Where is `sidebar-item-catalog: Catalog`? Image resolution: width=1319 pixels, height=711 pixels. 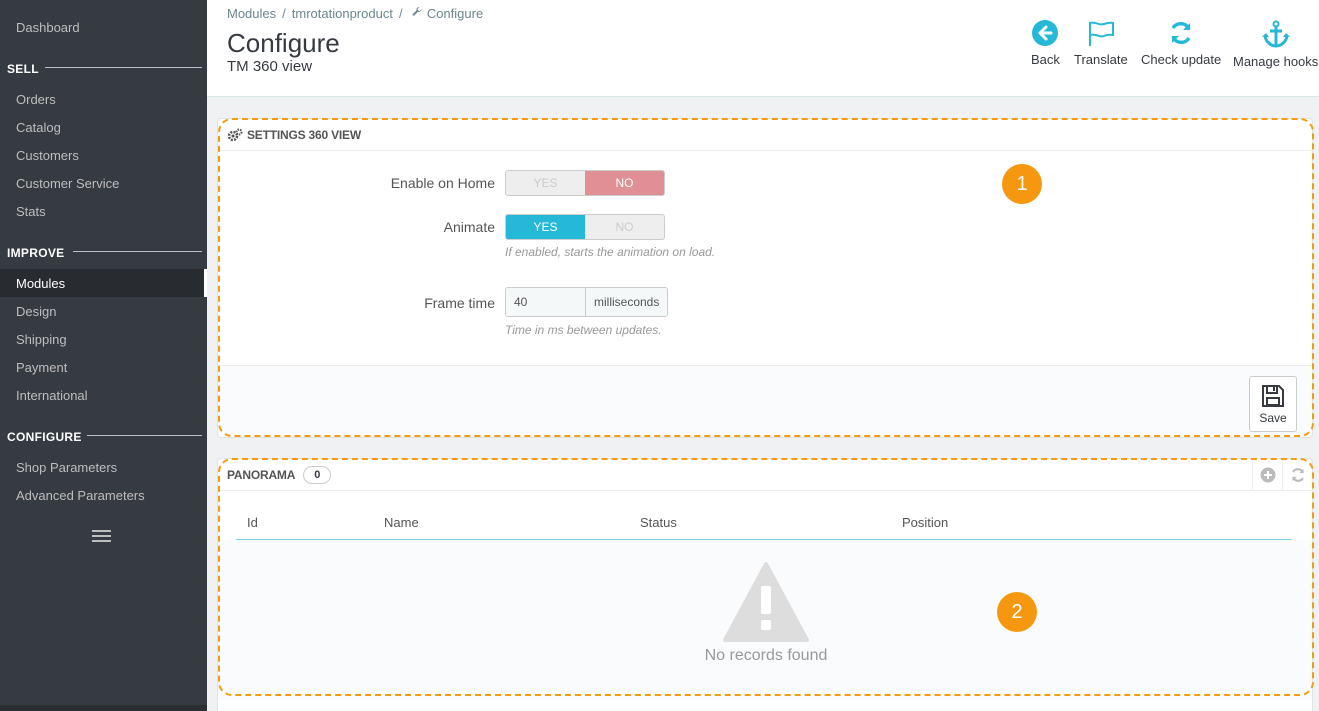 sidebar-item-catalog: Catalog is located at coordinates (38, 127).